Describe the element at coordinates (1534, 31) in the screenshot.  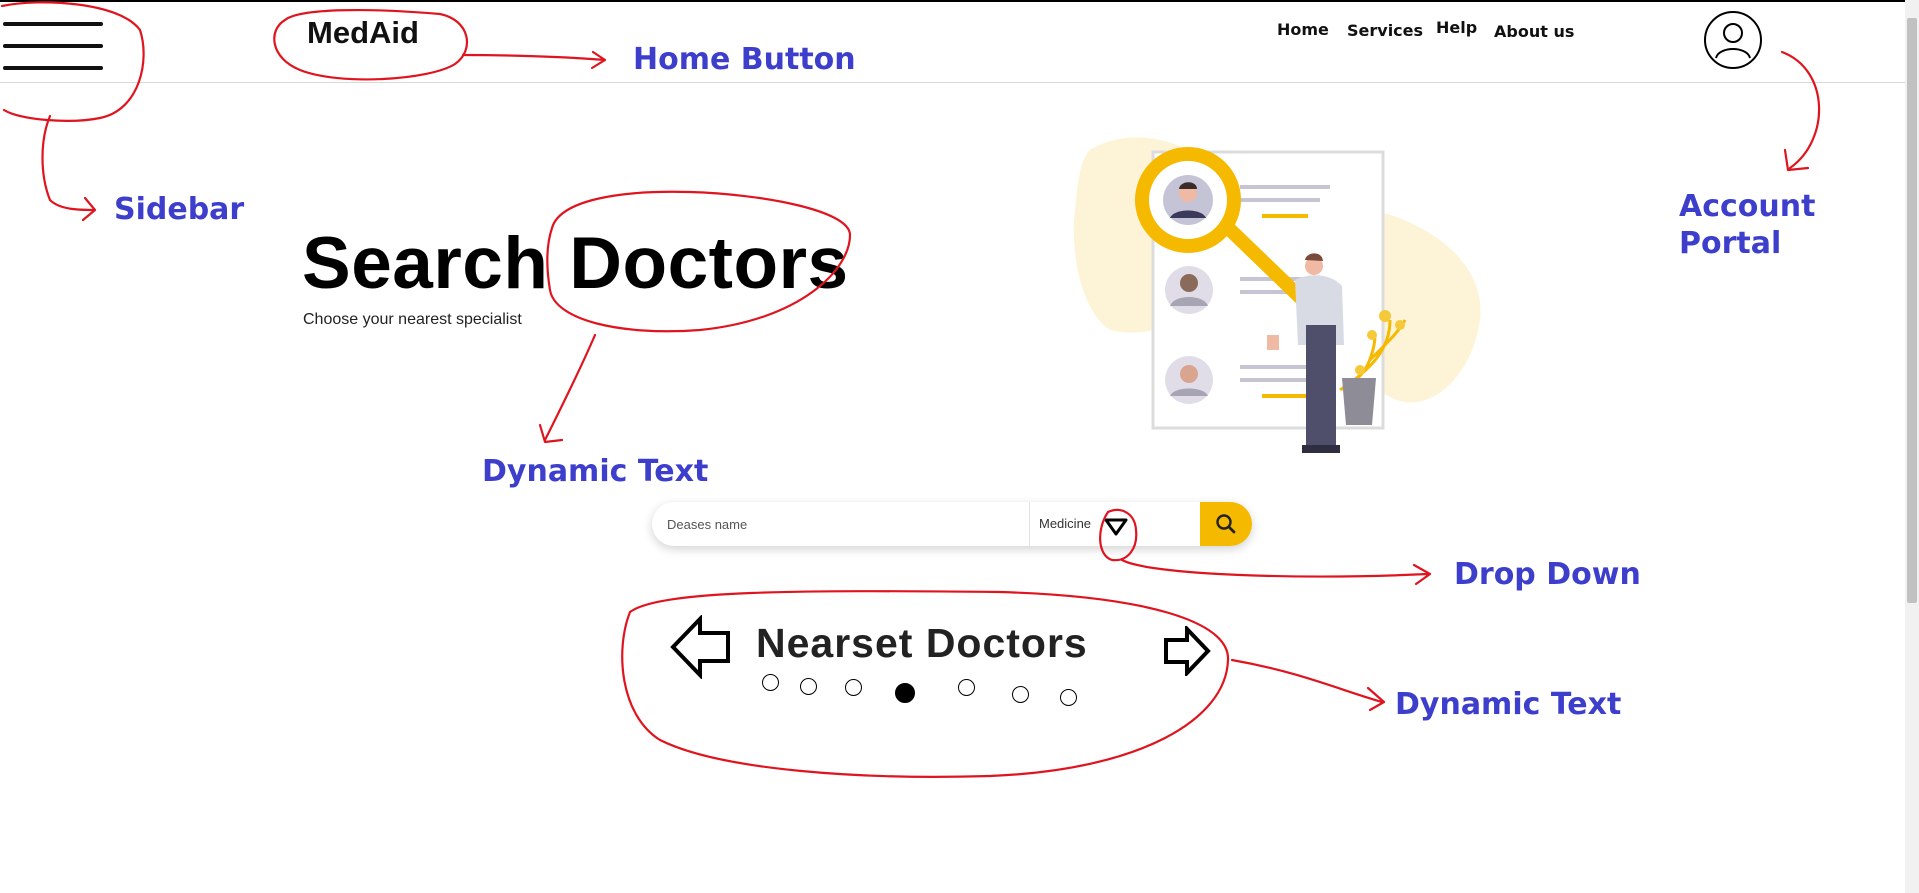
I see `nav-about-us: About us` at that location.